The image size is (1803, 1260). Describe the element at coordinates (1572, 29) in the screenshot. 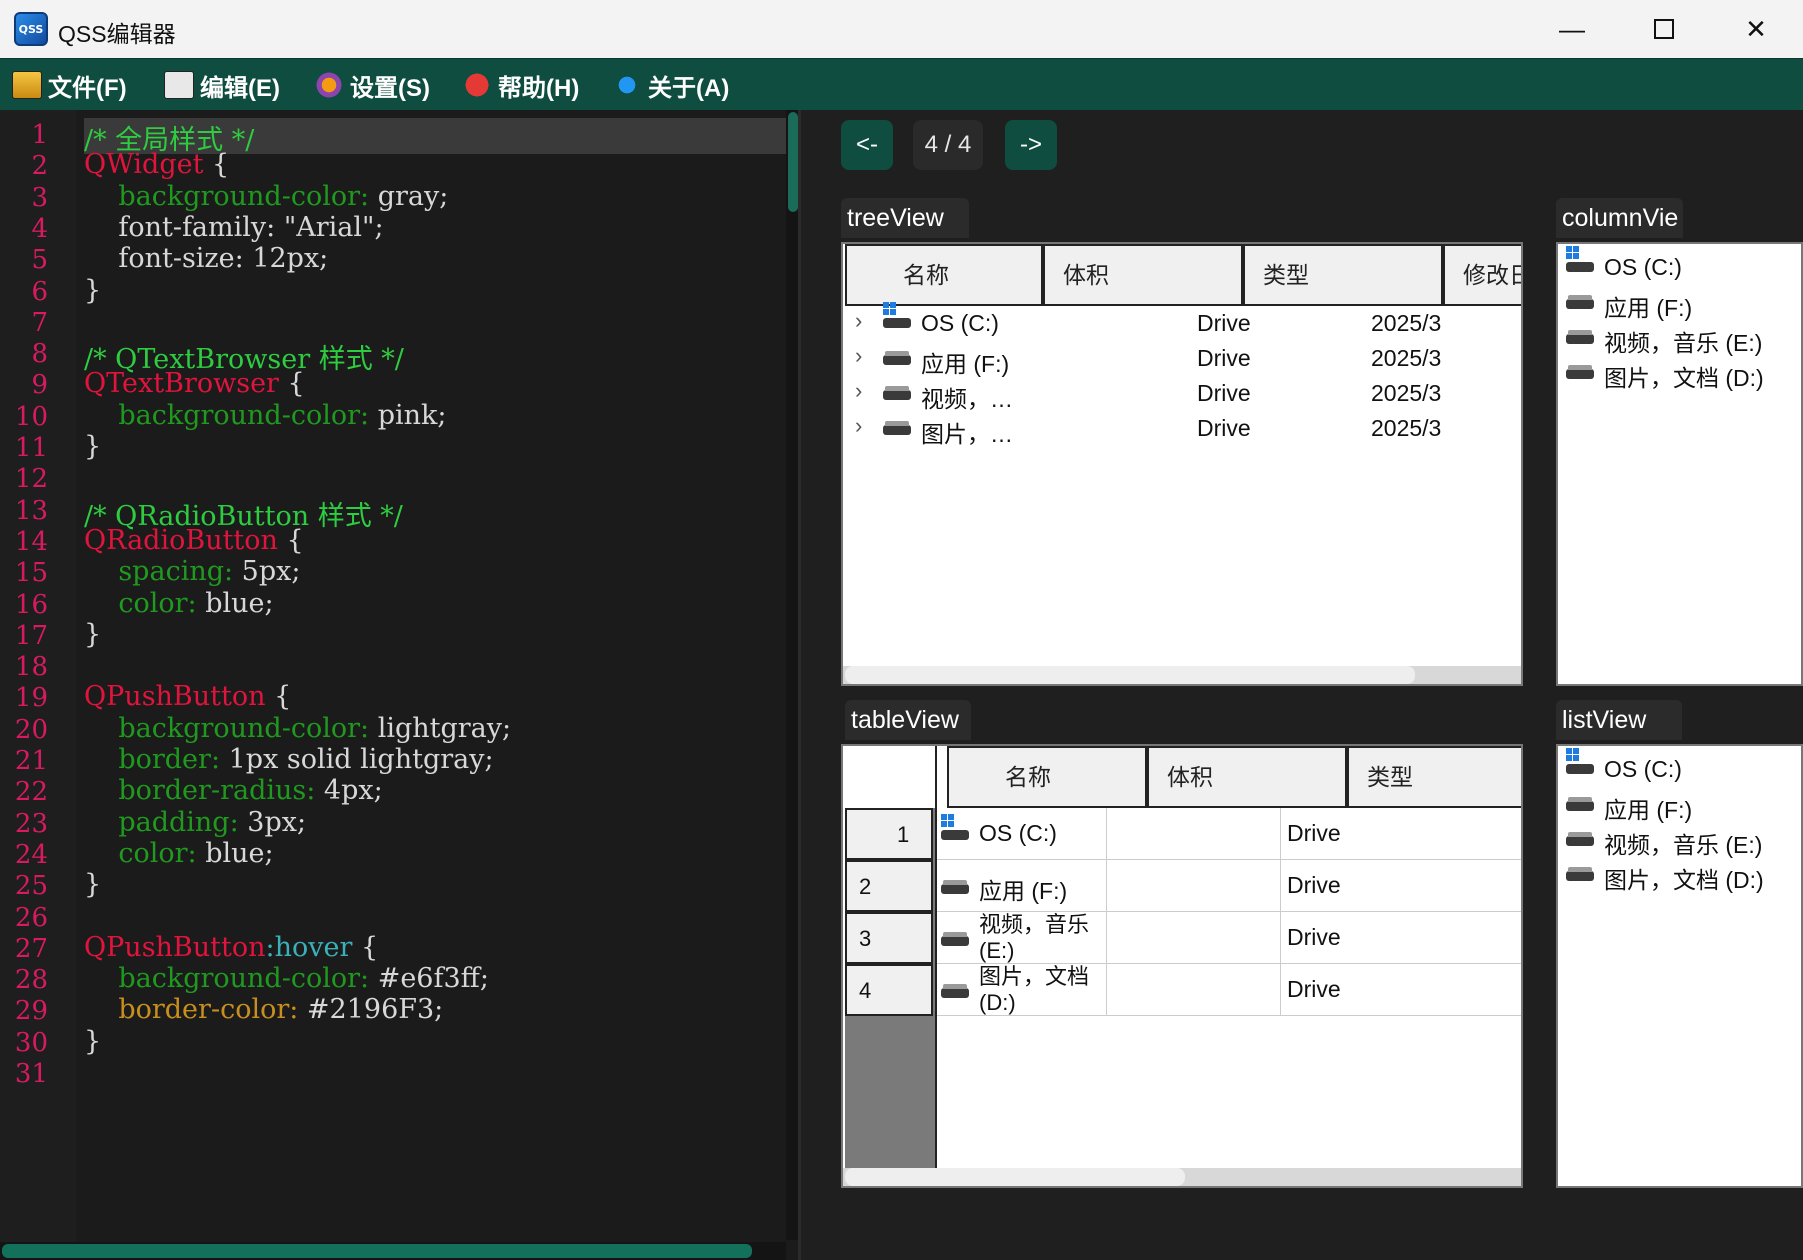

I see `minimize-button: —` at that location.